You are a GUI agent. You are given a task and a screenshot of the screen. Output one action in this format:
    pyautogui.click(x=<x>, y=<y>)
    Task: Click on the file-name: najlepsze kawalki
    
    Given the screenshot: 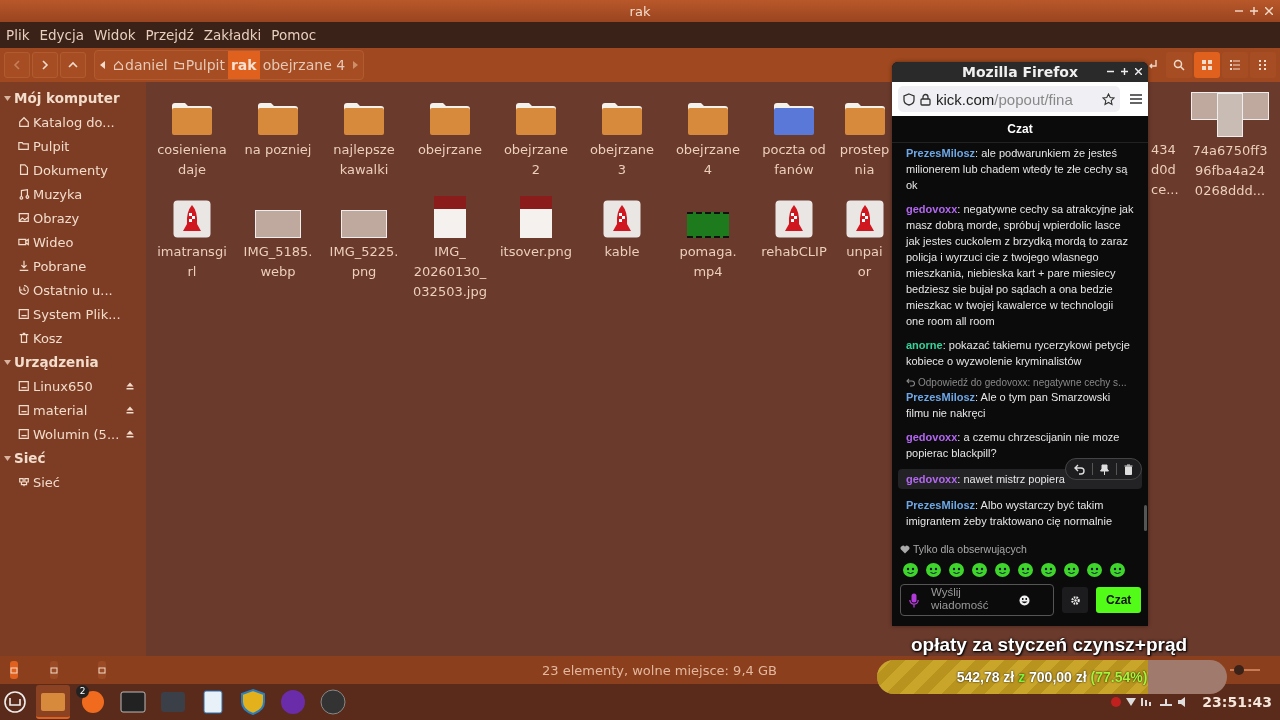 What is the action you would take?
    pyautogui.click(x=364, y=160)
    